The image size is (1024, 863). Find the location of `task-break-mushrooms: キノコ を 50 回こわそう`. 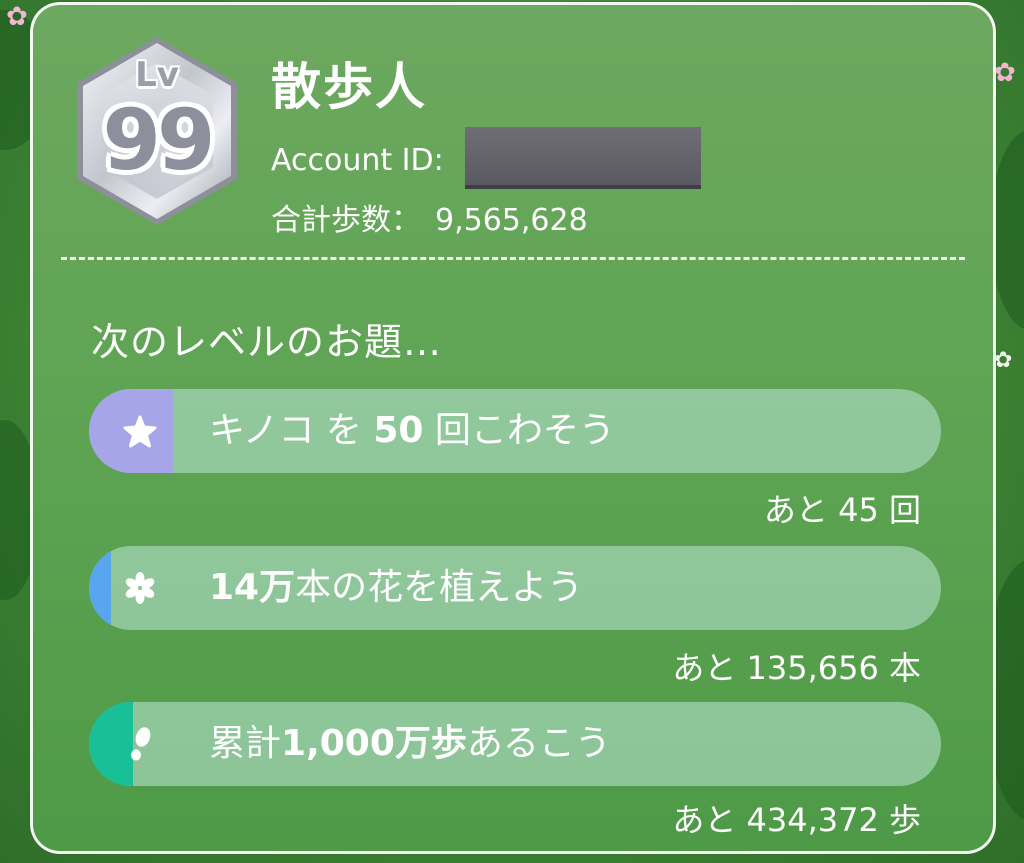

task-break-mushrooms: キノコ を 50 回こわそう is located at coordinates (515, 431).